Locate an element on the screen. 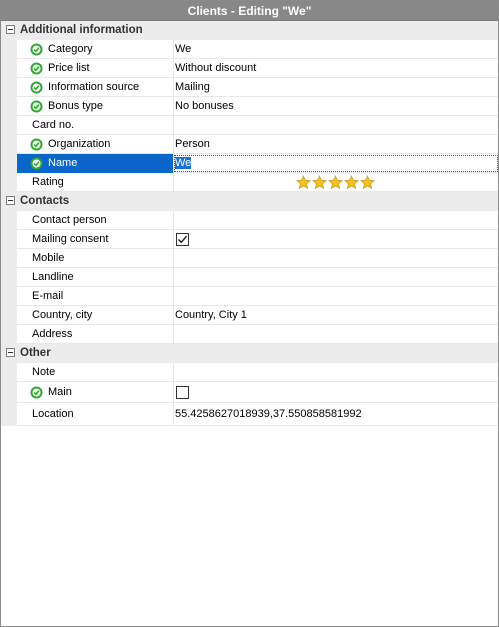  prop-label: Category is located at coordinates (70, 49).